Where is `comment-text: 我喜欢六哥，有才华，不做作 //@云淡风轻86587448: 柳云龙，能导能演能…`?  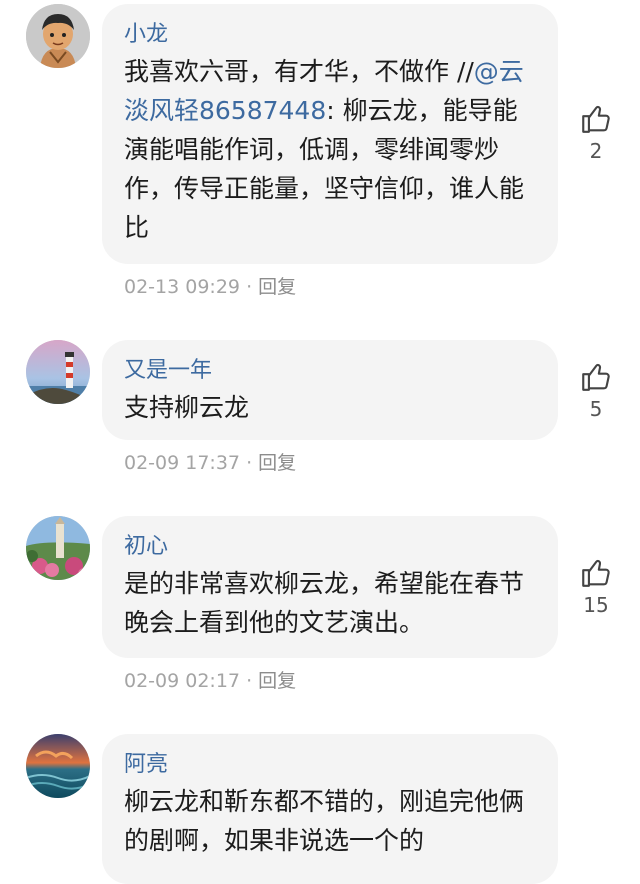 comment-text: 我喜欢六哥，有才华，不做作 //@云淡风轻86587448: 柳云龙，能导能演能… is located at coordinates (330, 149).